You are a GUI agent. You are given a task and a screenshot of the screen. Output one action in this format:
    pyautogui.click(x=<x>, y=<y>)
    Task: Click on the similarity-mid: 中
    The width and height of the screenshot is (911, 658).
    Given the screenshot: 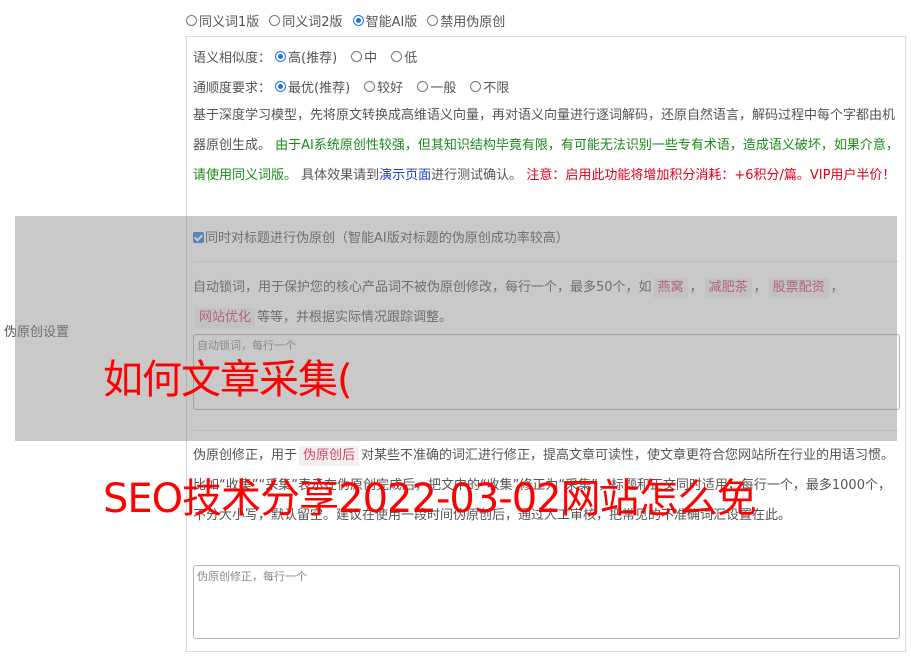 What is the action you would take?
    pyautogui.click(x=364, y=56)
    